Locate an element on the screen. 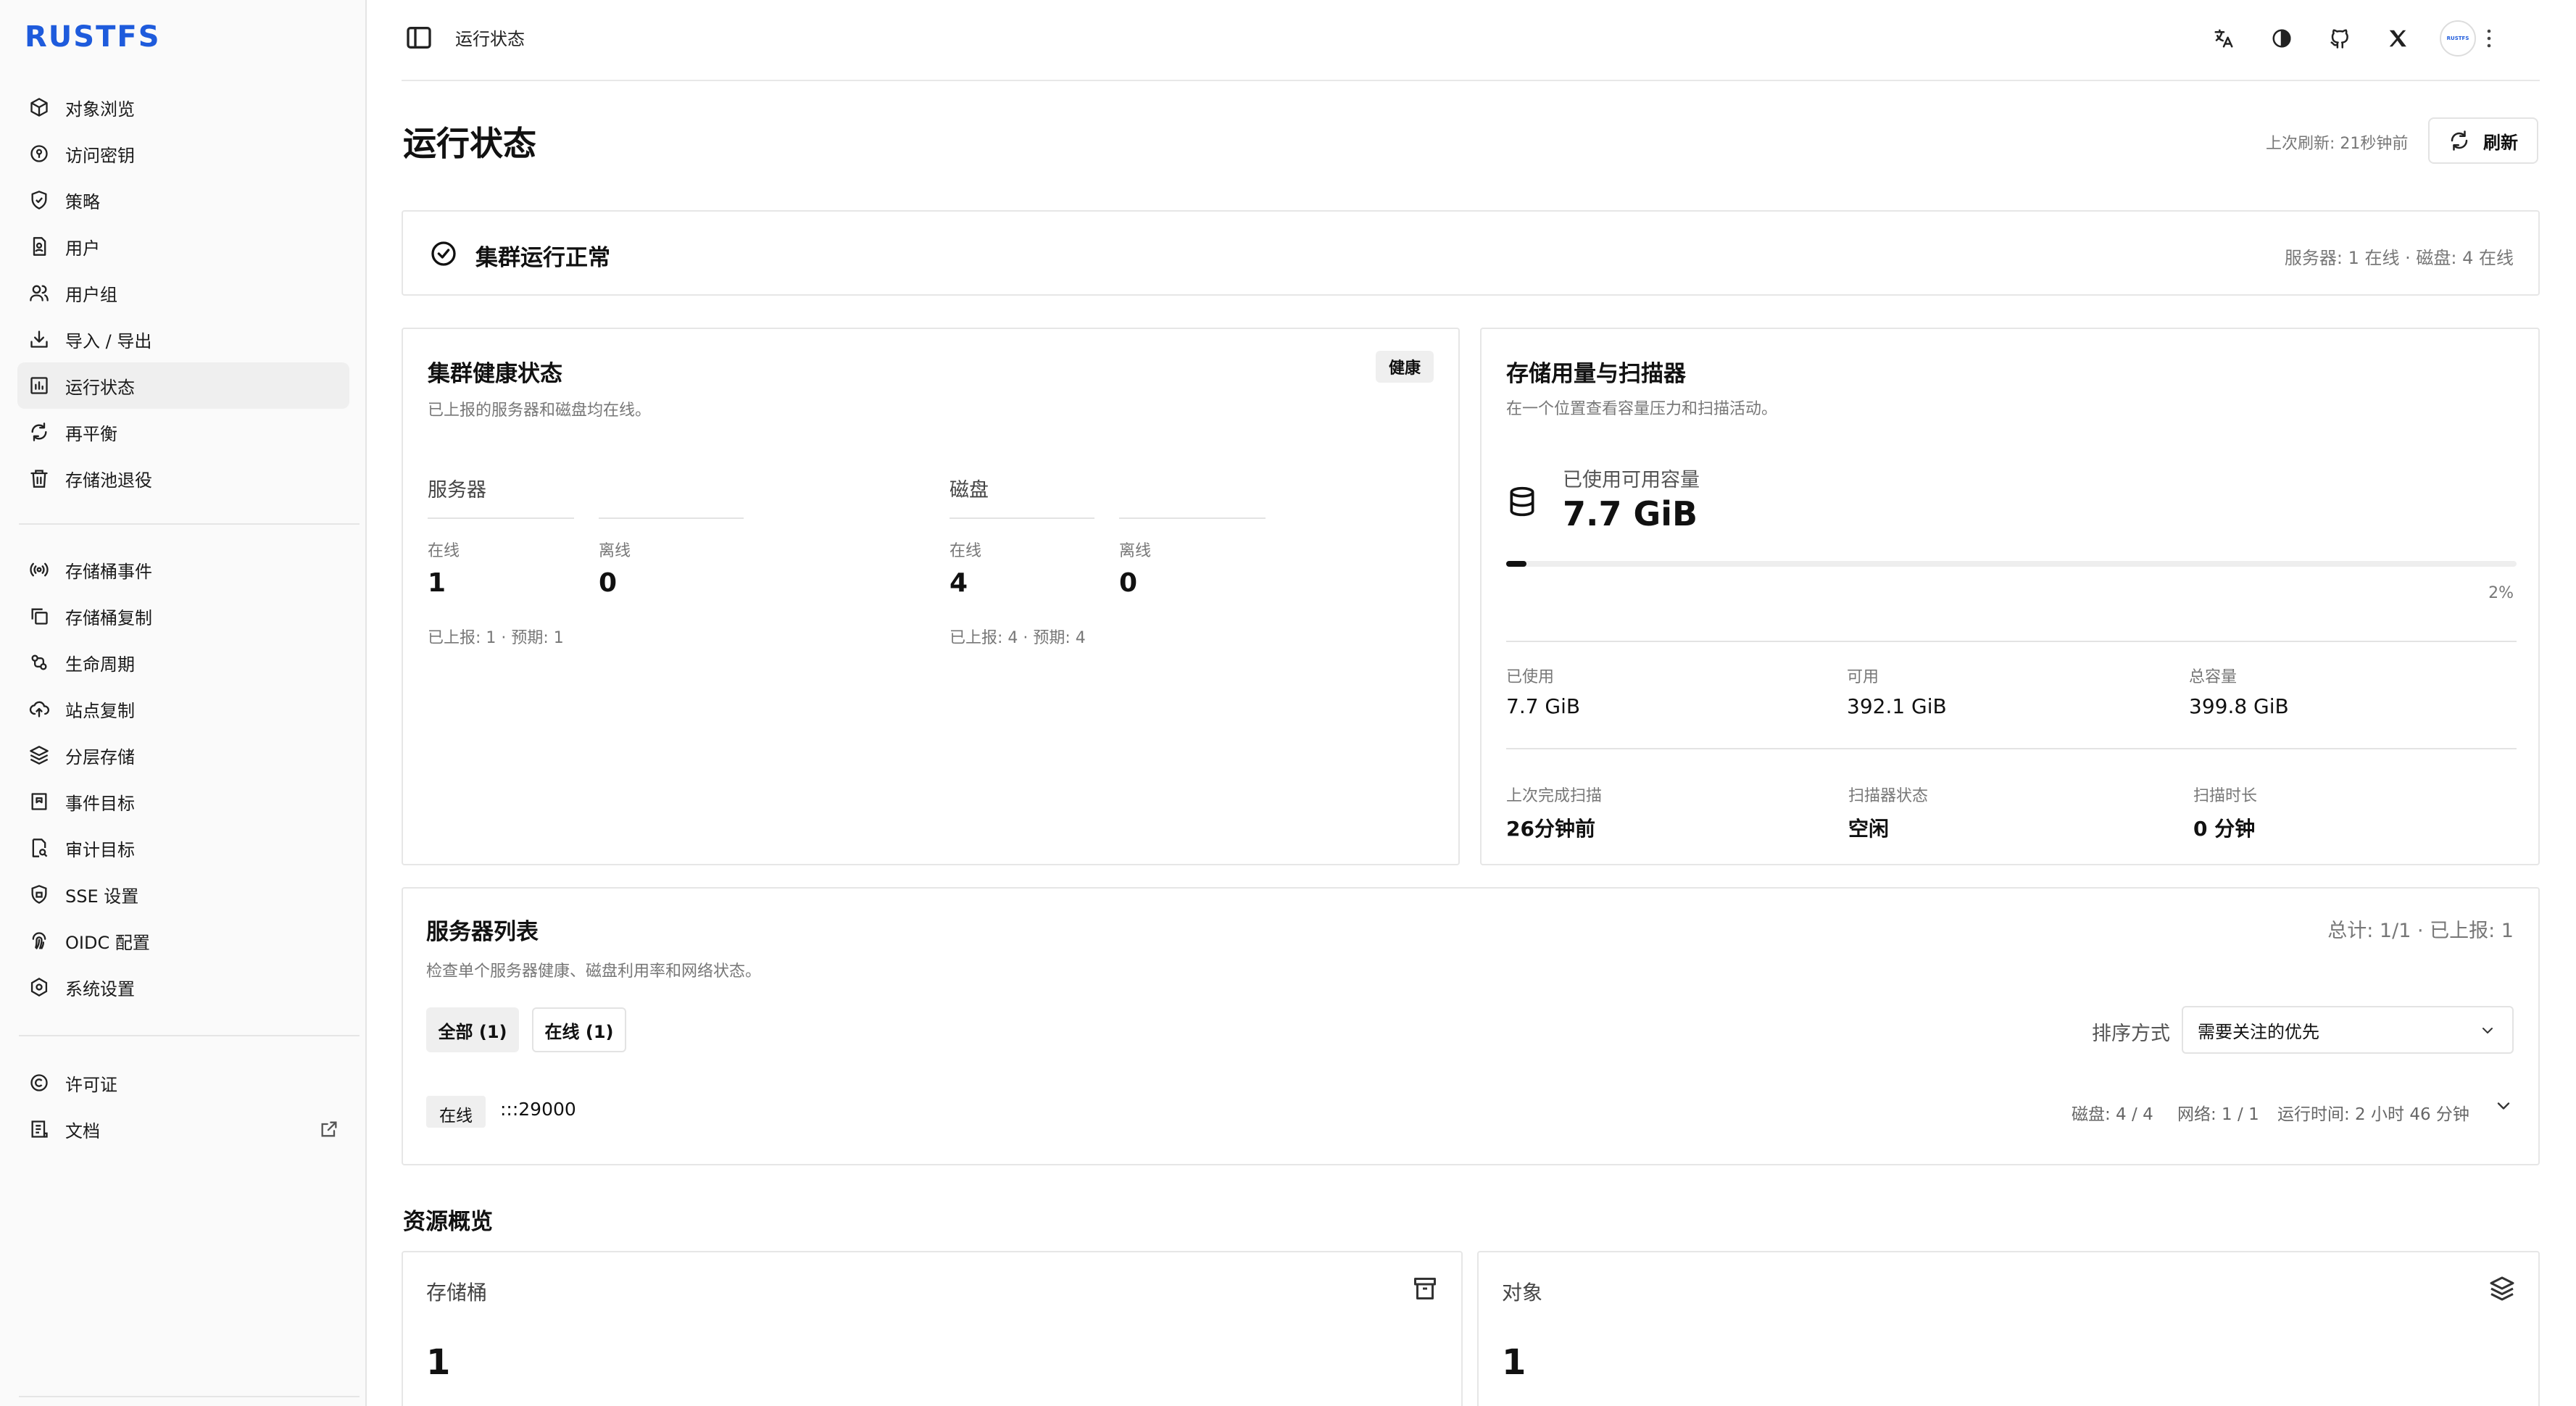 The width and height of the screenshot is (2576, 1406). objects-card: 对象 1 is located at coordinates (2008, 1328).